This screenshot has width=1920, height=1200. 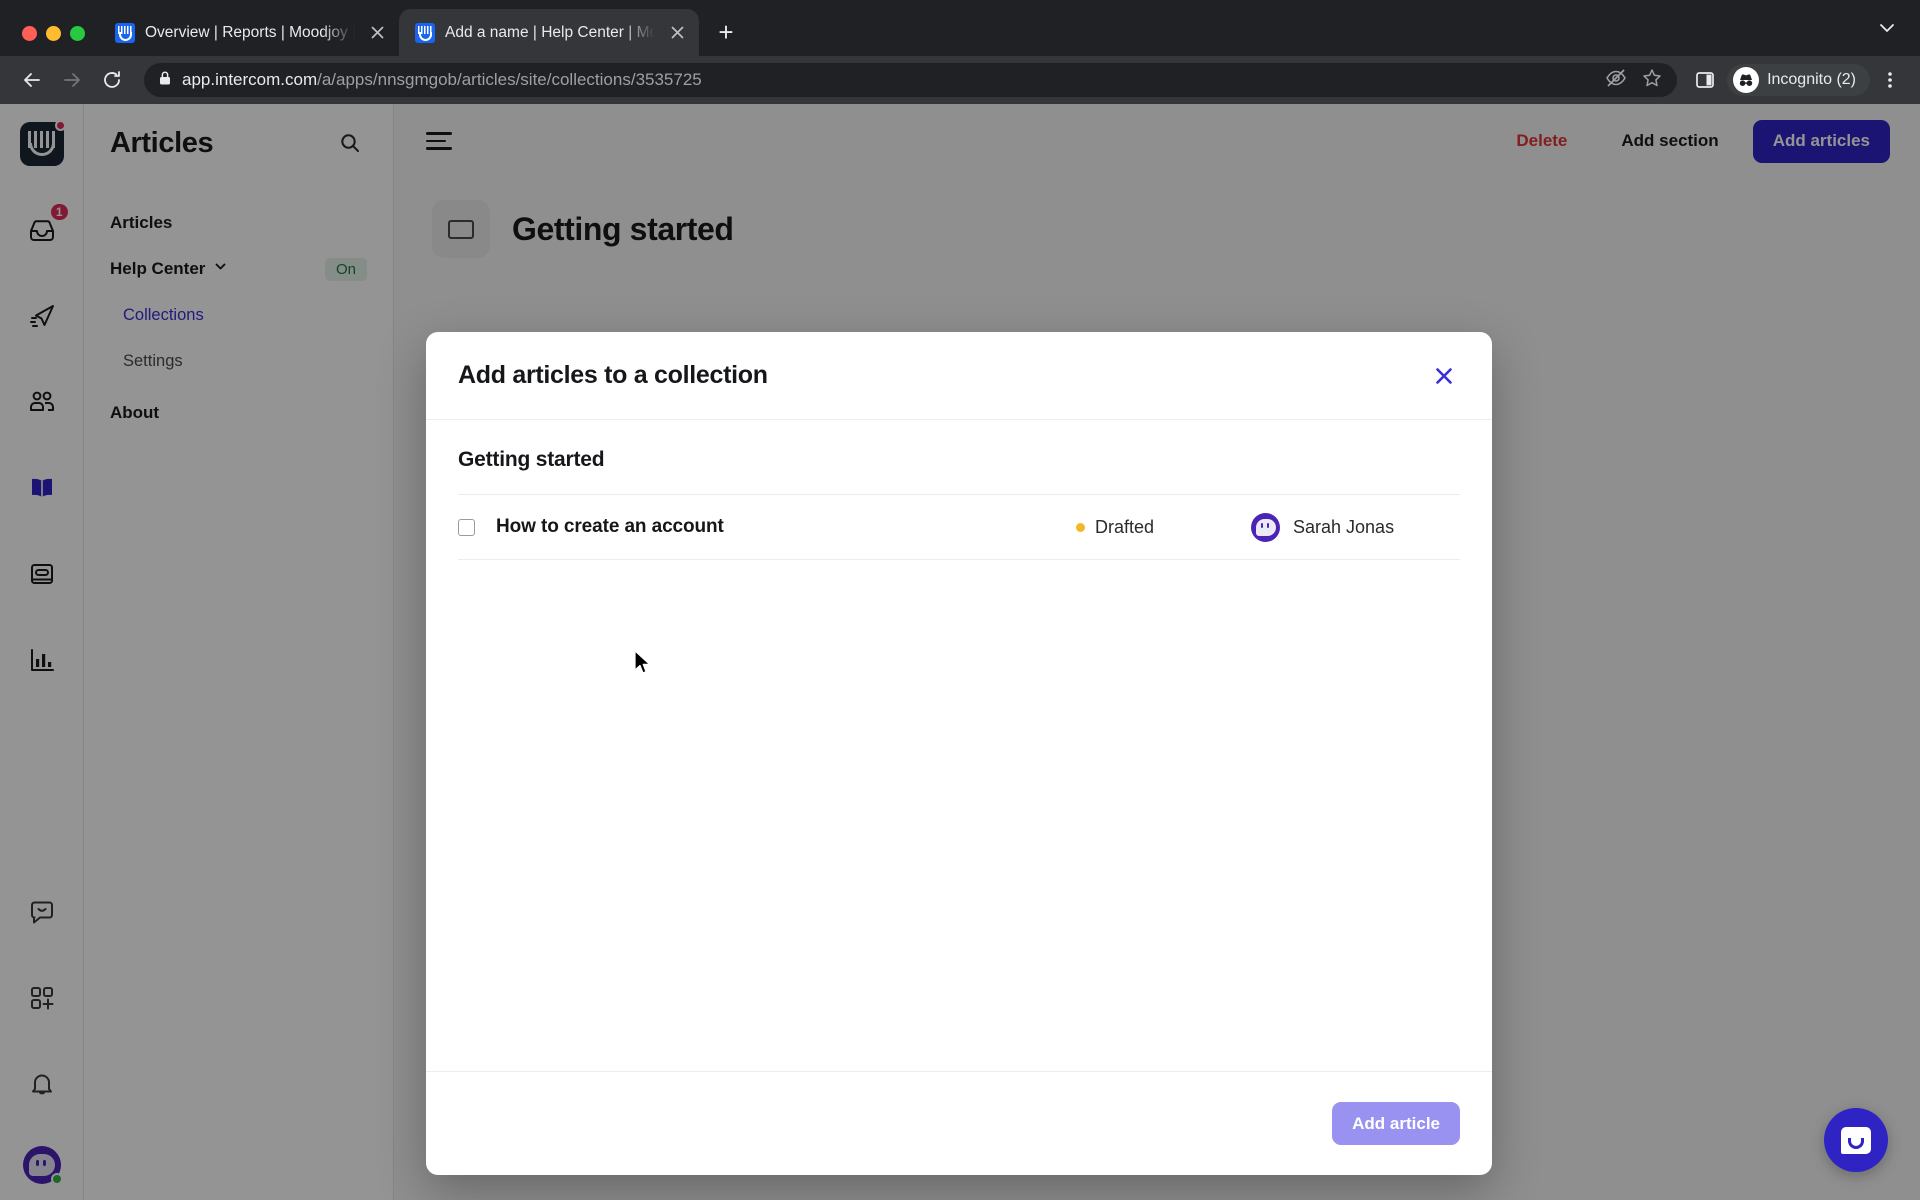 What do you see at coordinates (466, 527) in the screenshot?
I see `article-select-checkbox` at bounding box center [466, 527].